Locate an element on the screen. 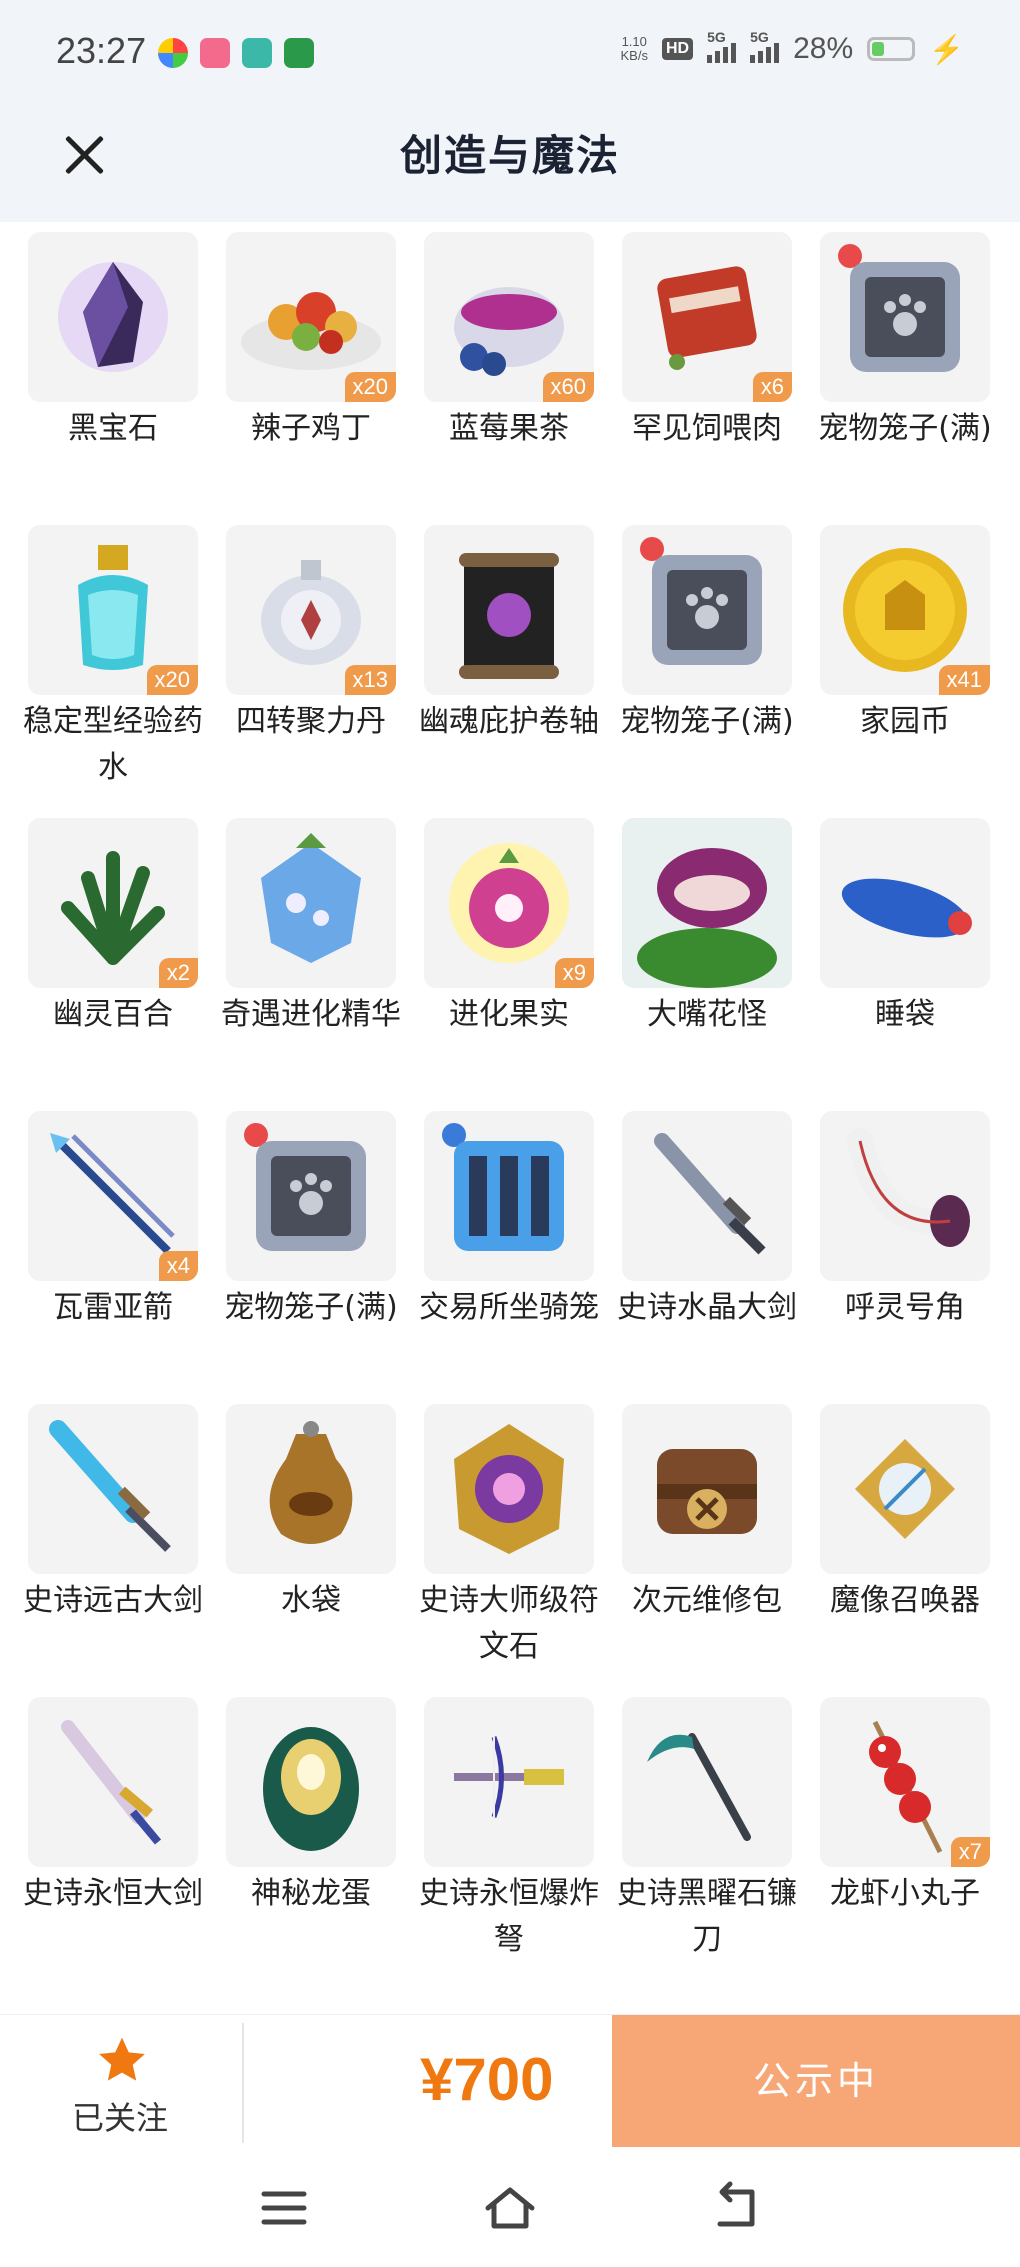  item-name: 龙虾小丸子 is located at coordinates (905, 1893).